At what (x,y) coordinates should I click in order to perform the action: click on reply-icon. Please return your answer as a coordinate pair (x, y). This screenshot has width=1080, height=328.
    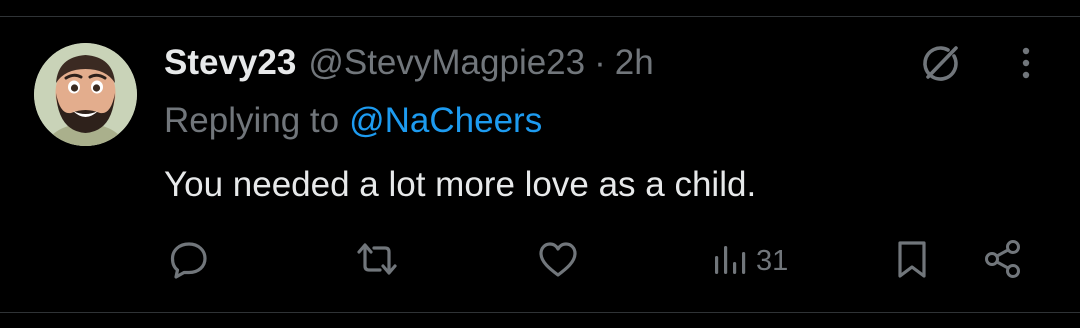
    Looking at the image, I should click on (189, 261).